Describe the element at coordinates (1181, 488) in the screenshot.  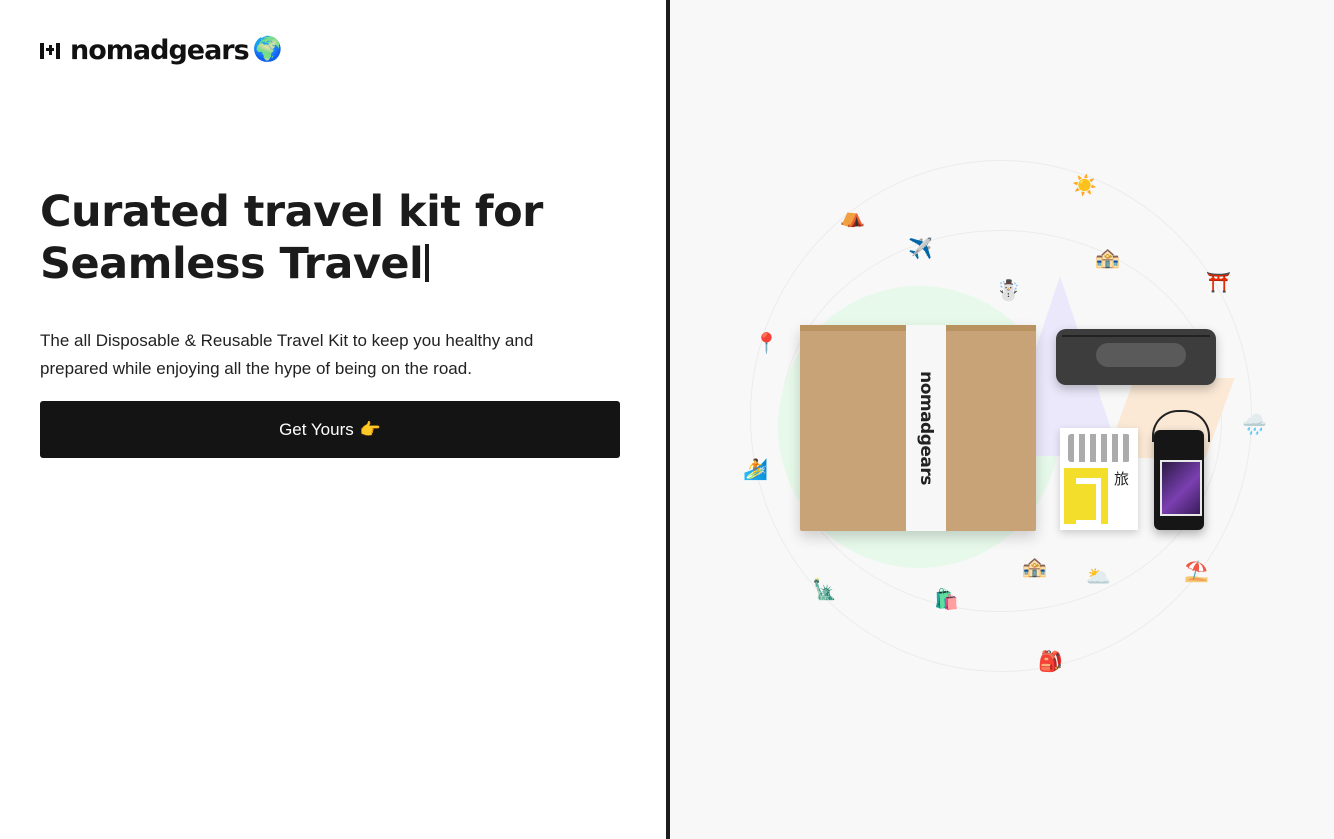
I see `phone-screen` at that location.